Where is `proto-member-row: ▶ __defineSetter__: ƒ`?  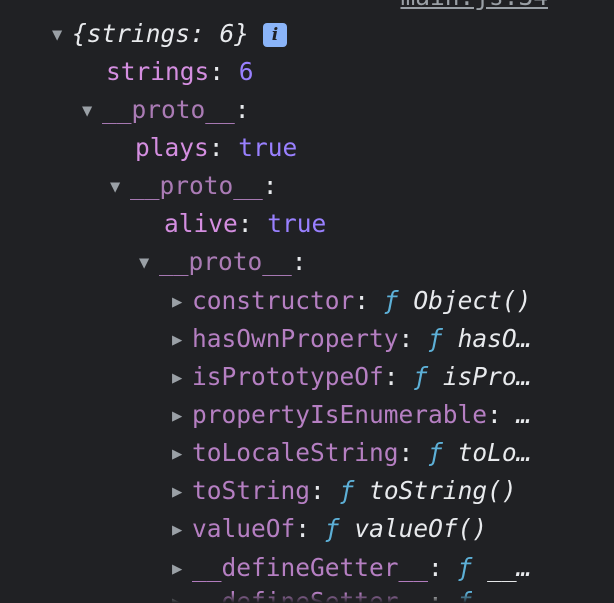
proto-member-row: ▶ __defineSetter__: ƒ is located at coordinates (322, 593).